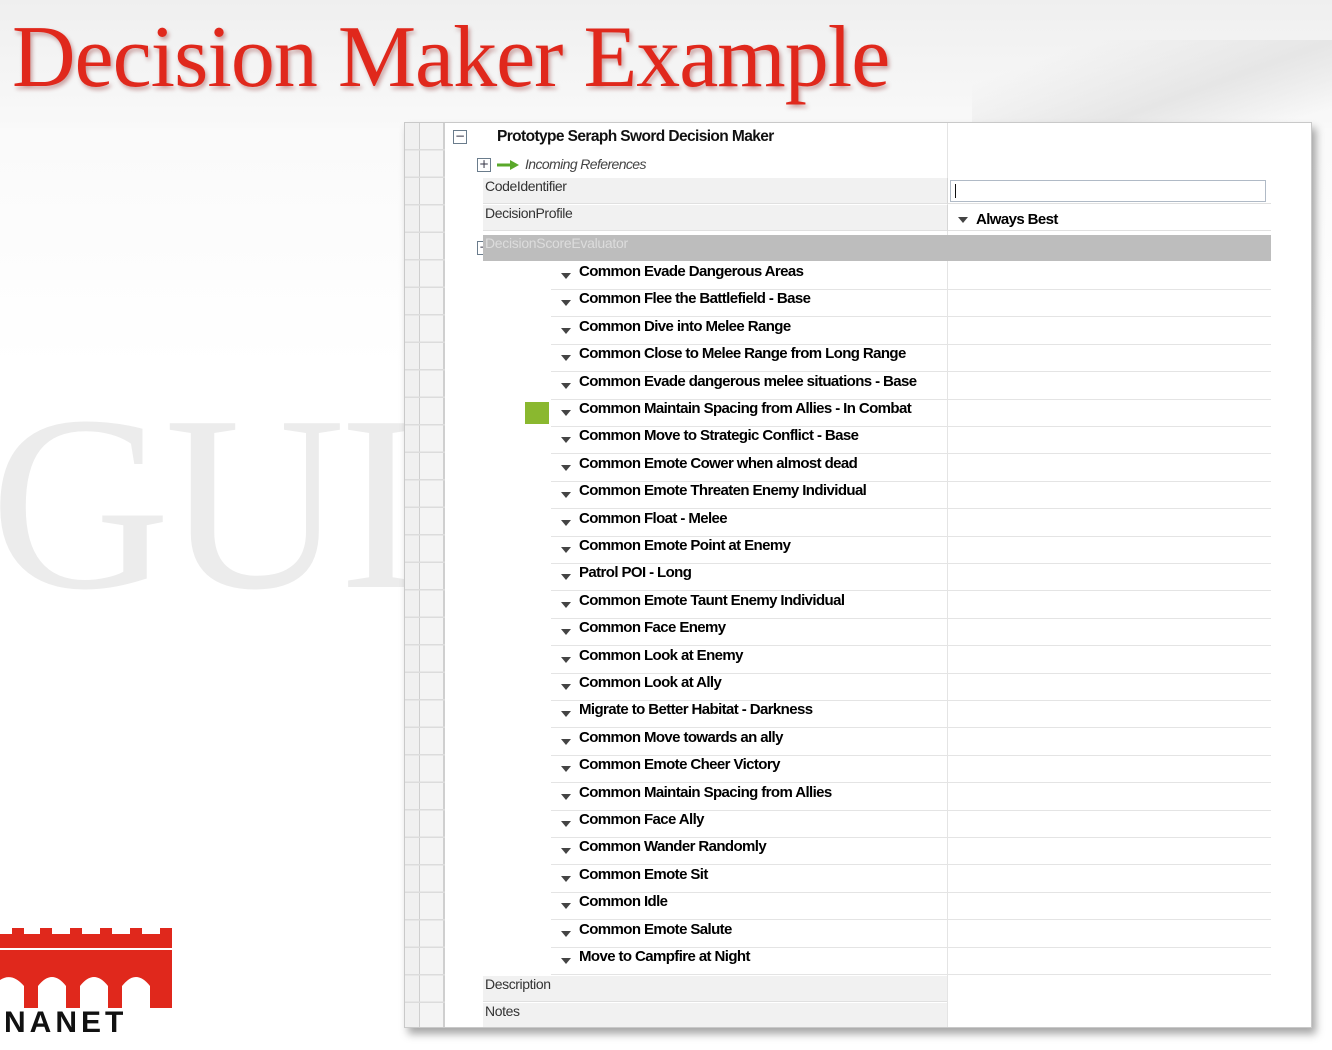 This screenshot has width=1332, height=1050. What do you see at coordinates (955, 191) in the screenshot?
I see `text-caret` at bounding box center [955, 191].